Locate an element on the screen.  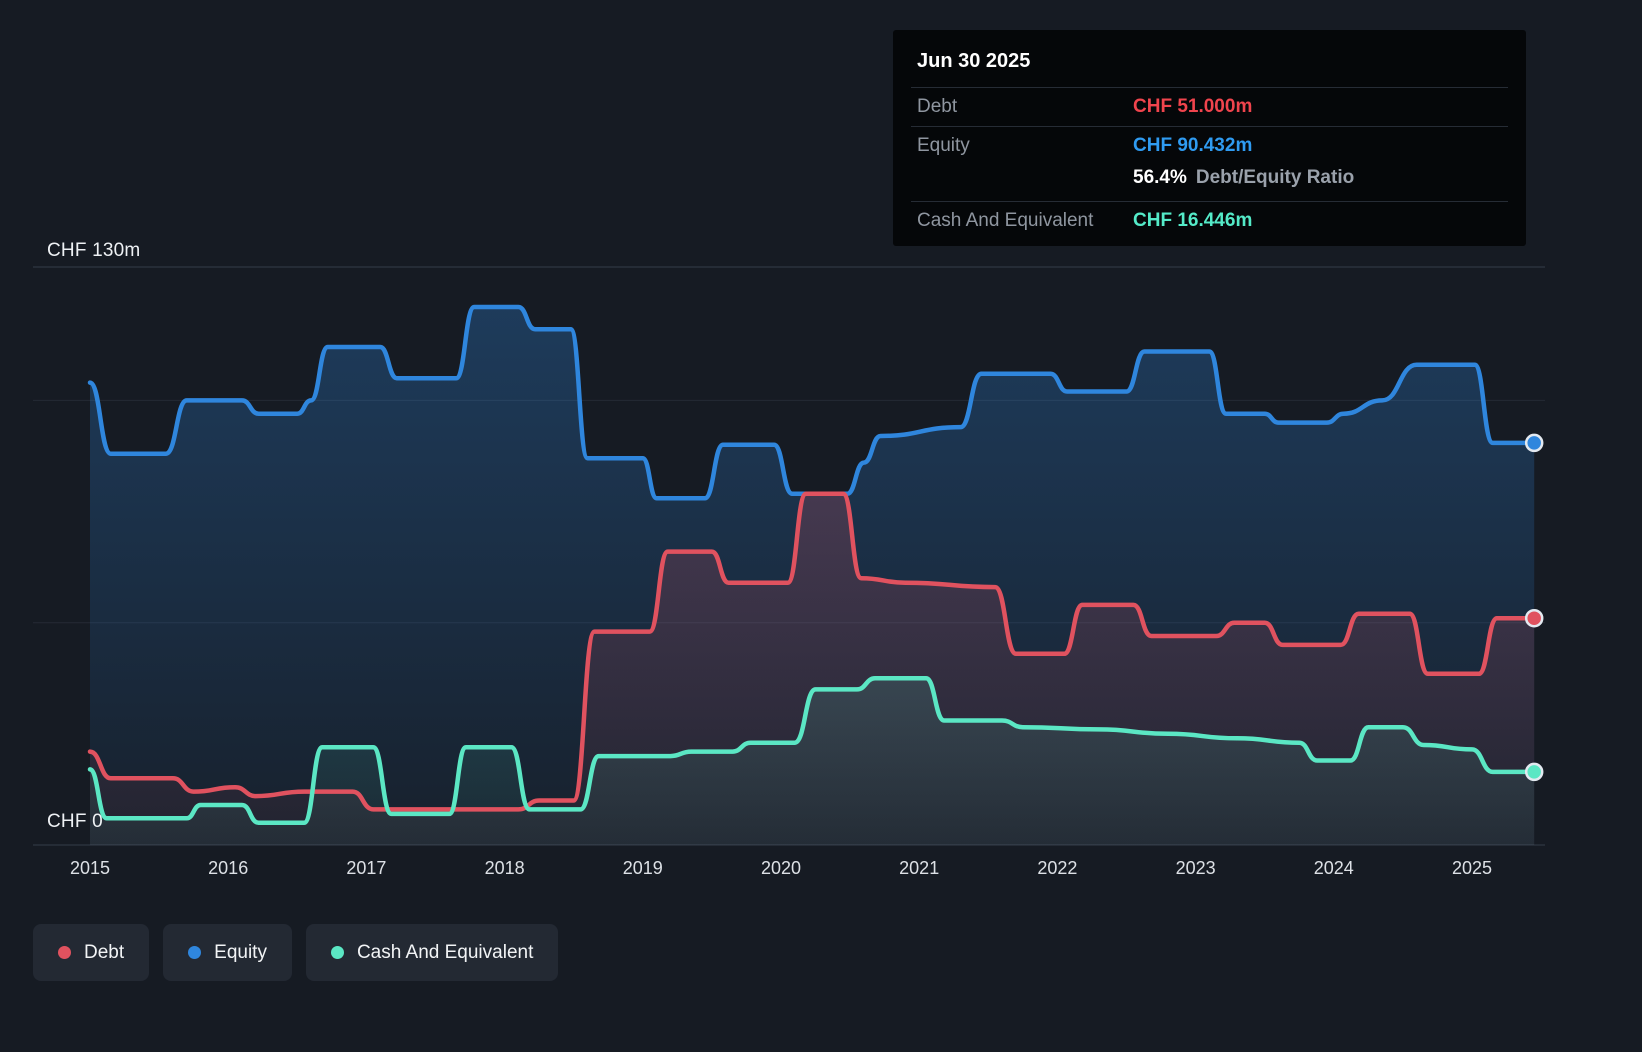
tooltip-ratio-value: 56.4% is located at coordinates (1160, 177).